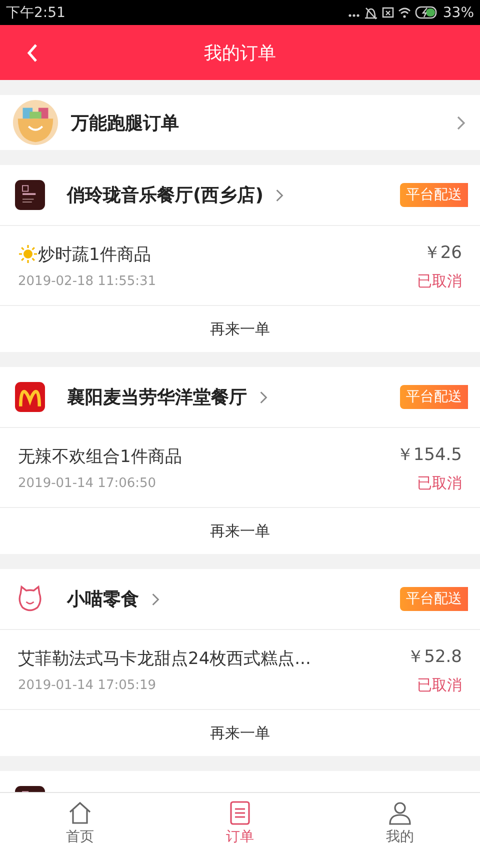  Describe the element at coordinates (100, 457) in the screenshot. I see `item-summary: 无辣不欢组合1件商品` at that location.